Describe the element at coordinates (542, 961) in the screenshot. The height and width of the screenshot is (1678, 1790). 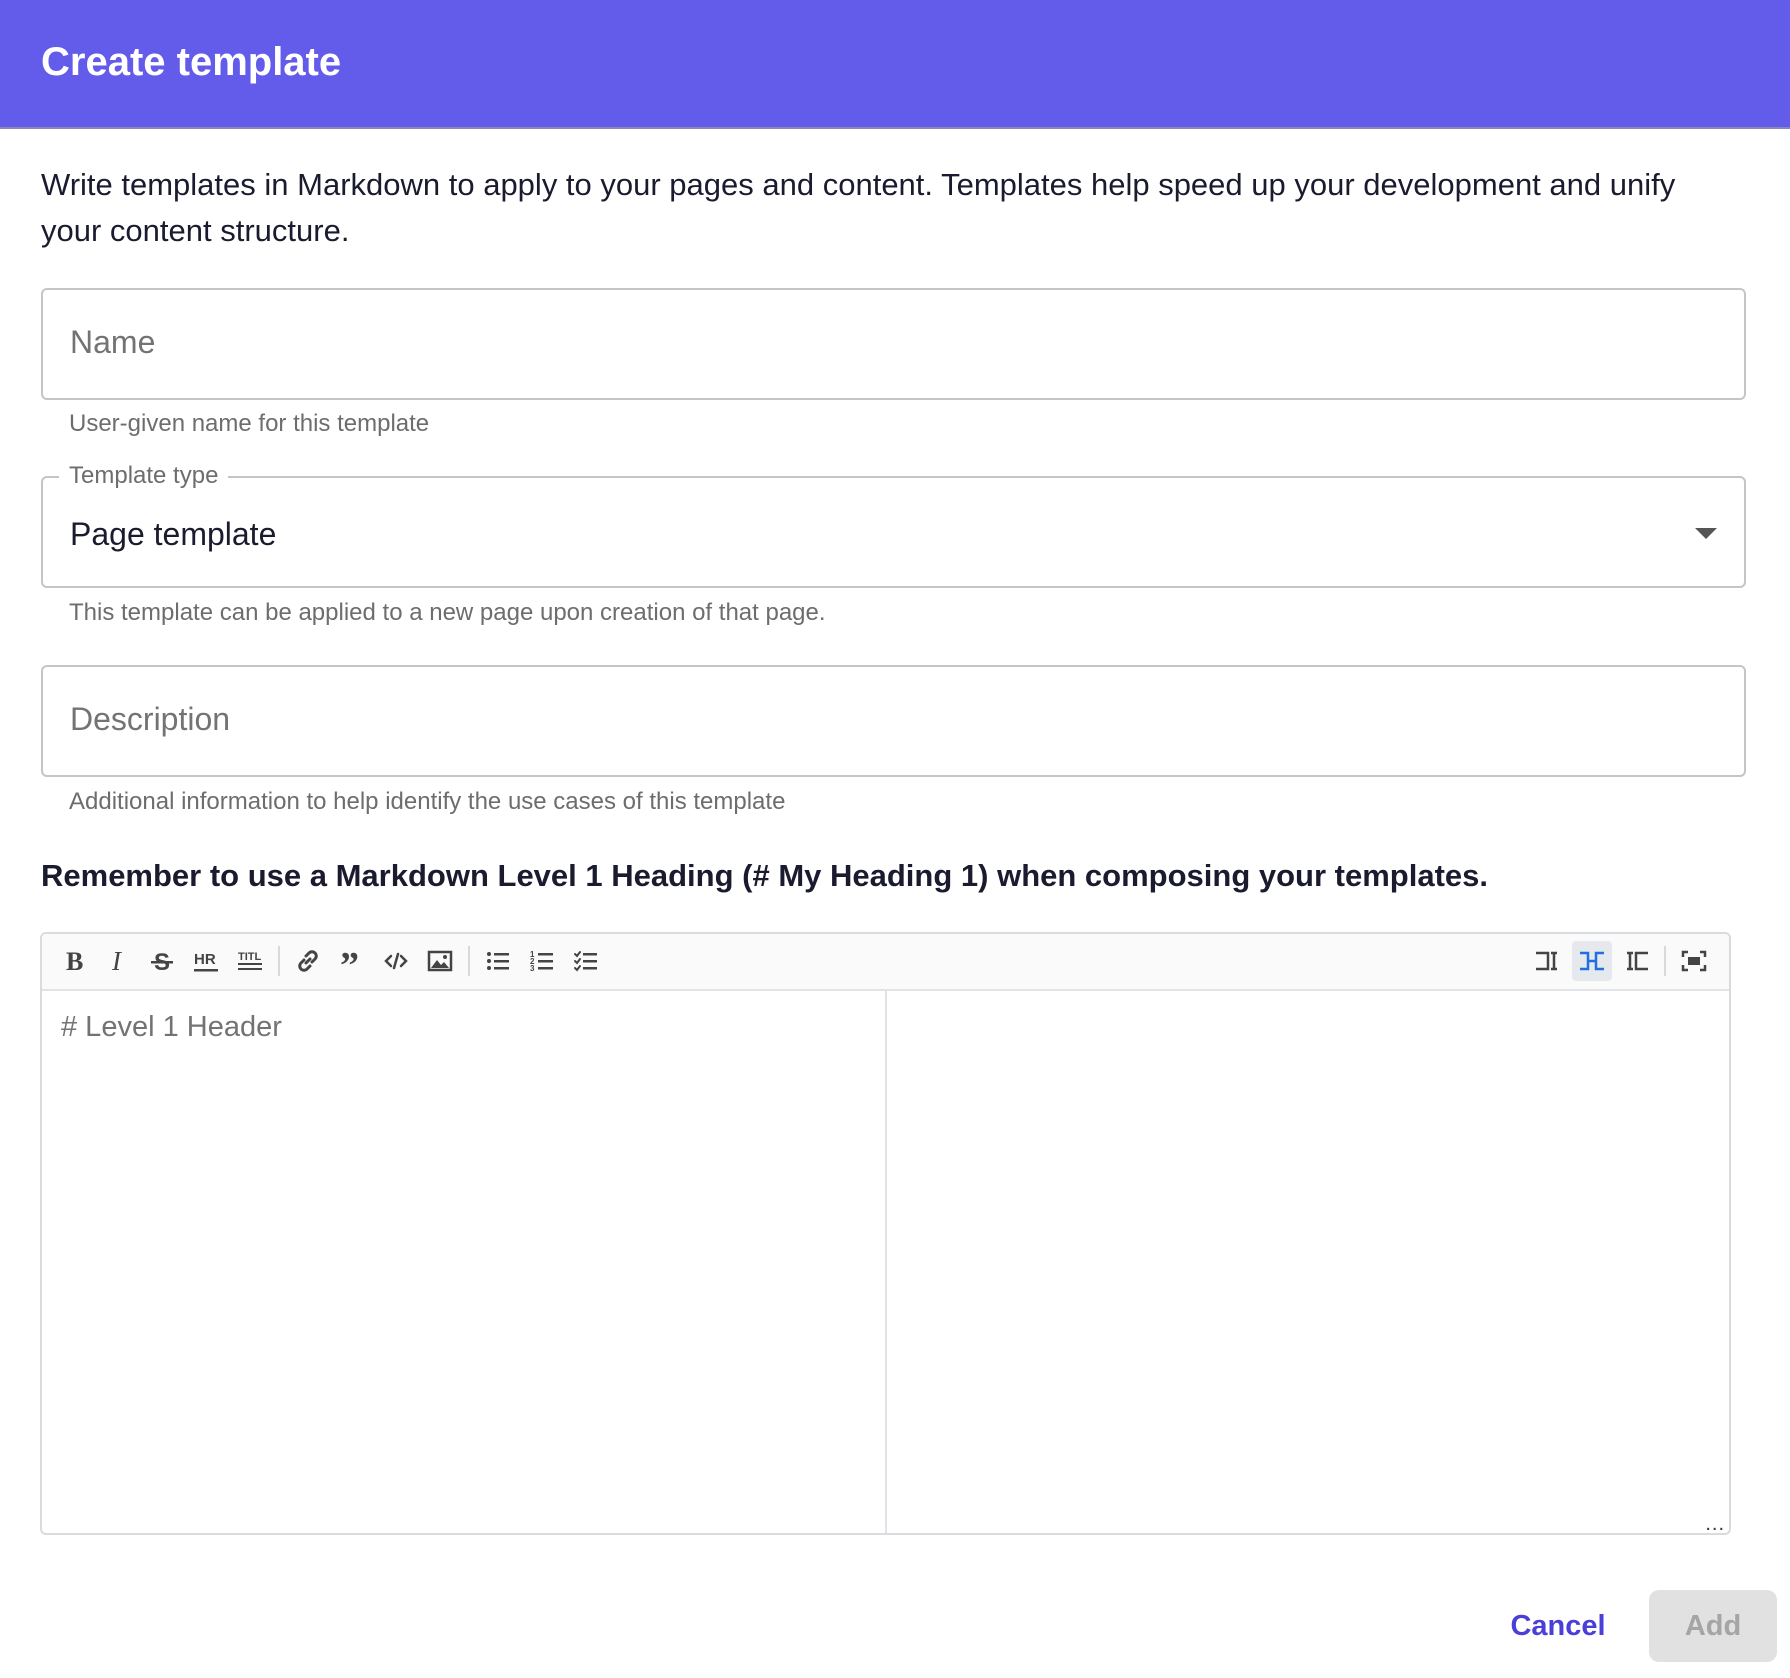
I see `numbered-list-icon: 123` at that location.